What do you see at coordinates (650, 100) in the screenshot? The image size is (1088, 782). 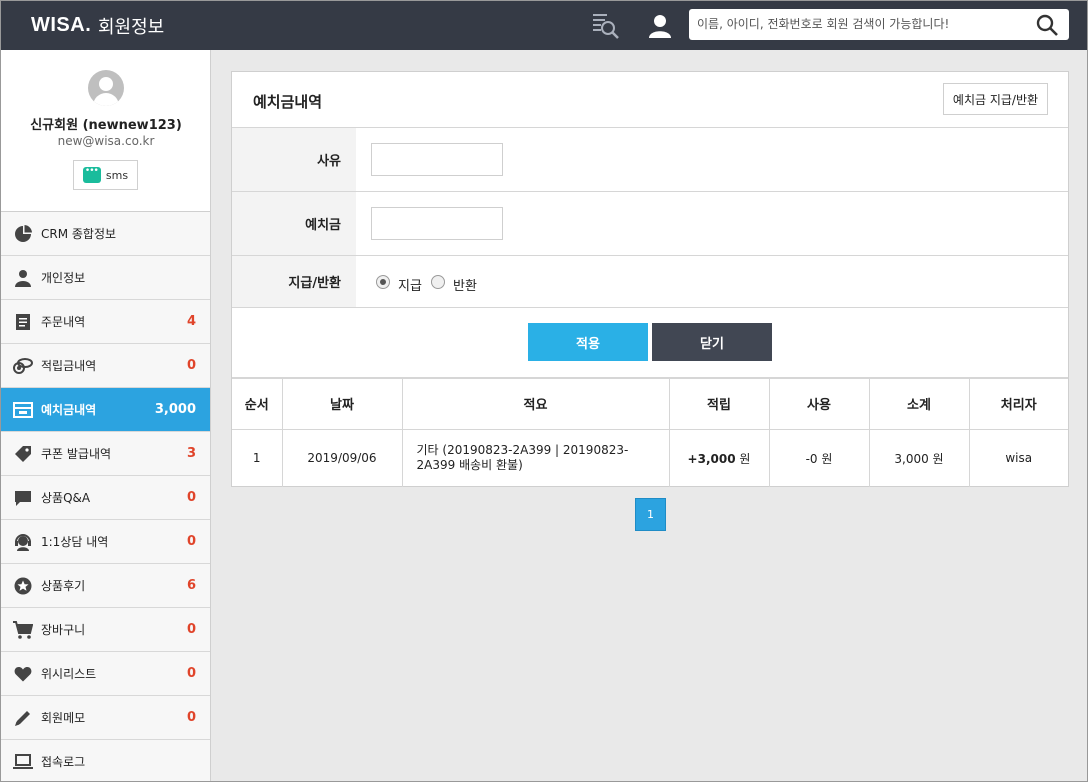 I see `panel-header: 예치금내역 예치금 지급/반환` at bounding box center [650, 100].